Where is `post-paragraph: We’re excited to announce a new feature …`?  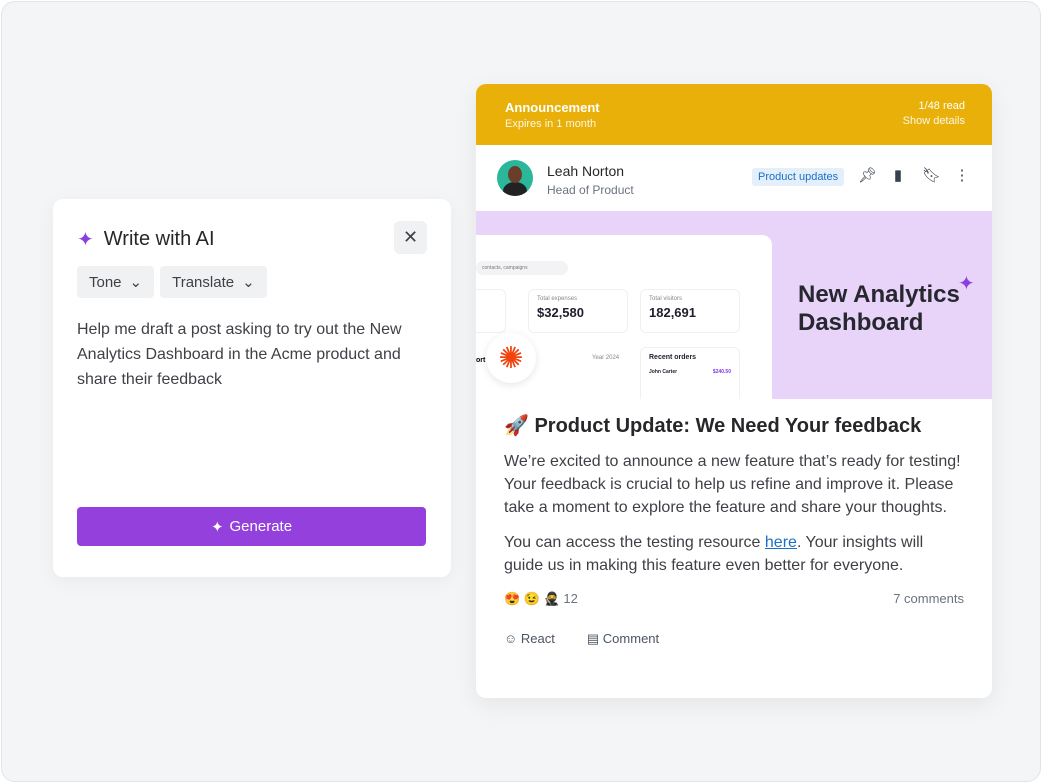
post-paragraph: We’re excited to announce a new feature … is located at coordinates (732, 484).